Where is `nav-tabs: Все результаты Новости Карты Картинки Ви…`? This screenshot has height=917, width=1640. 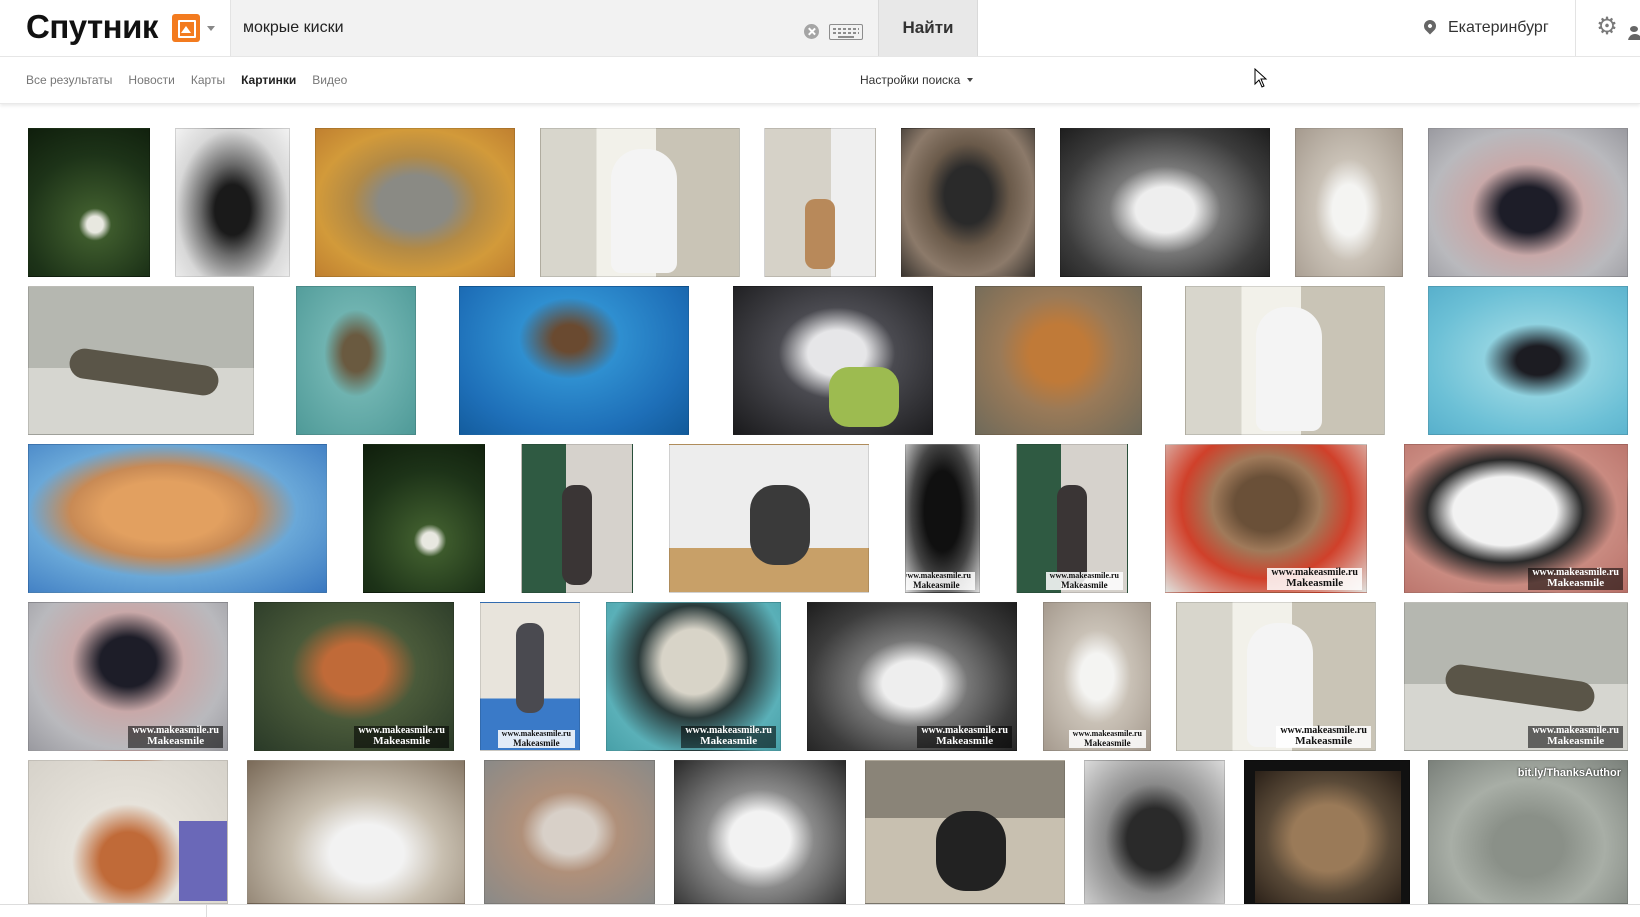 nav-tabs: Все результаты Новости Карты Картинки Ви… is located at coordinates (194, 80).